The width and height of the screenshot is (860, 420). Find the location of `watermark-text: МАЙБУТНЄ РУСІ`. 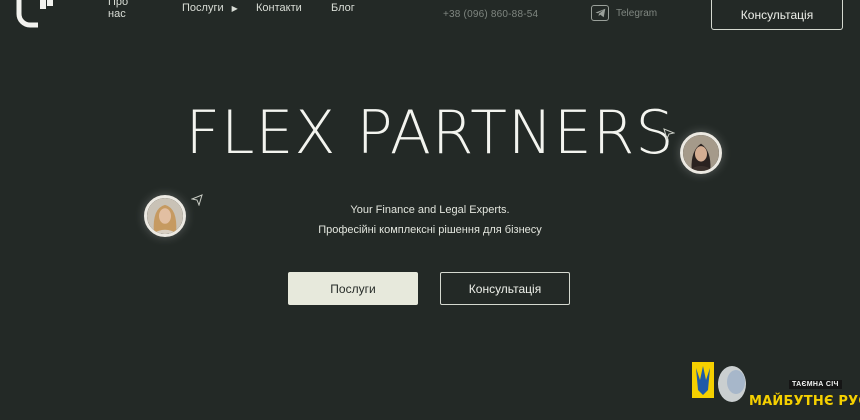

watermark-text: МАЙБУТНЄ РУСІ is located at coordinates (804, 401).